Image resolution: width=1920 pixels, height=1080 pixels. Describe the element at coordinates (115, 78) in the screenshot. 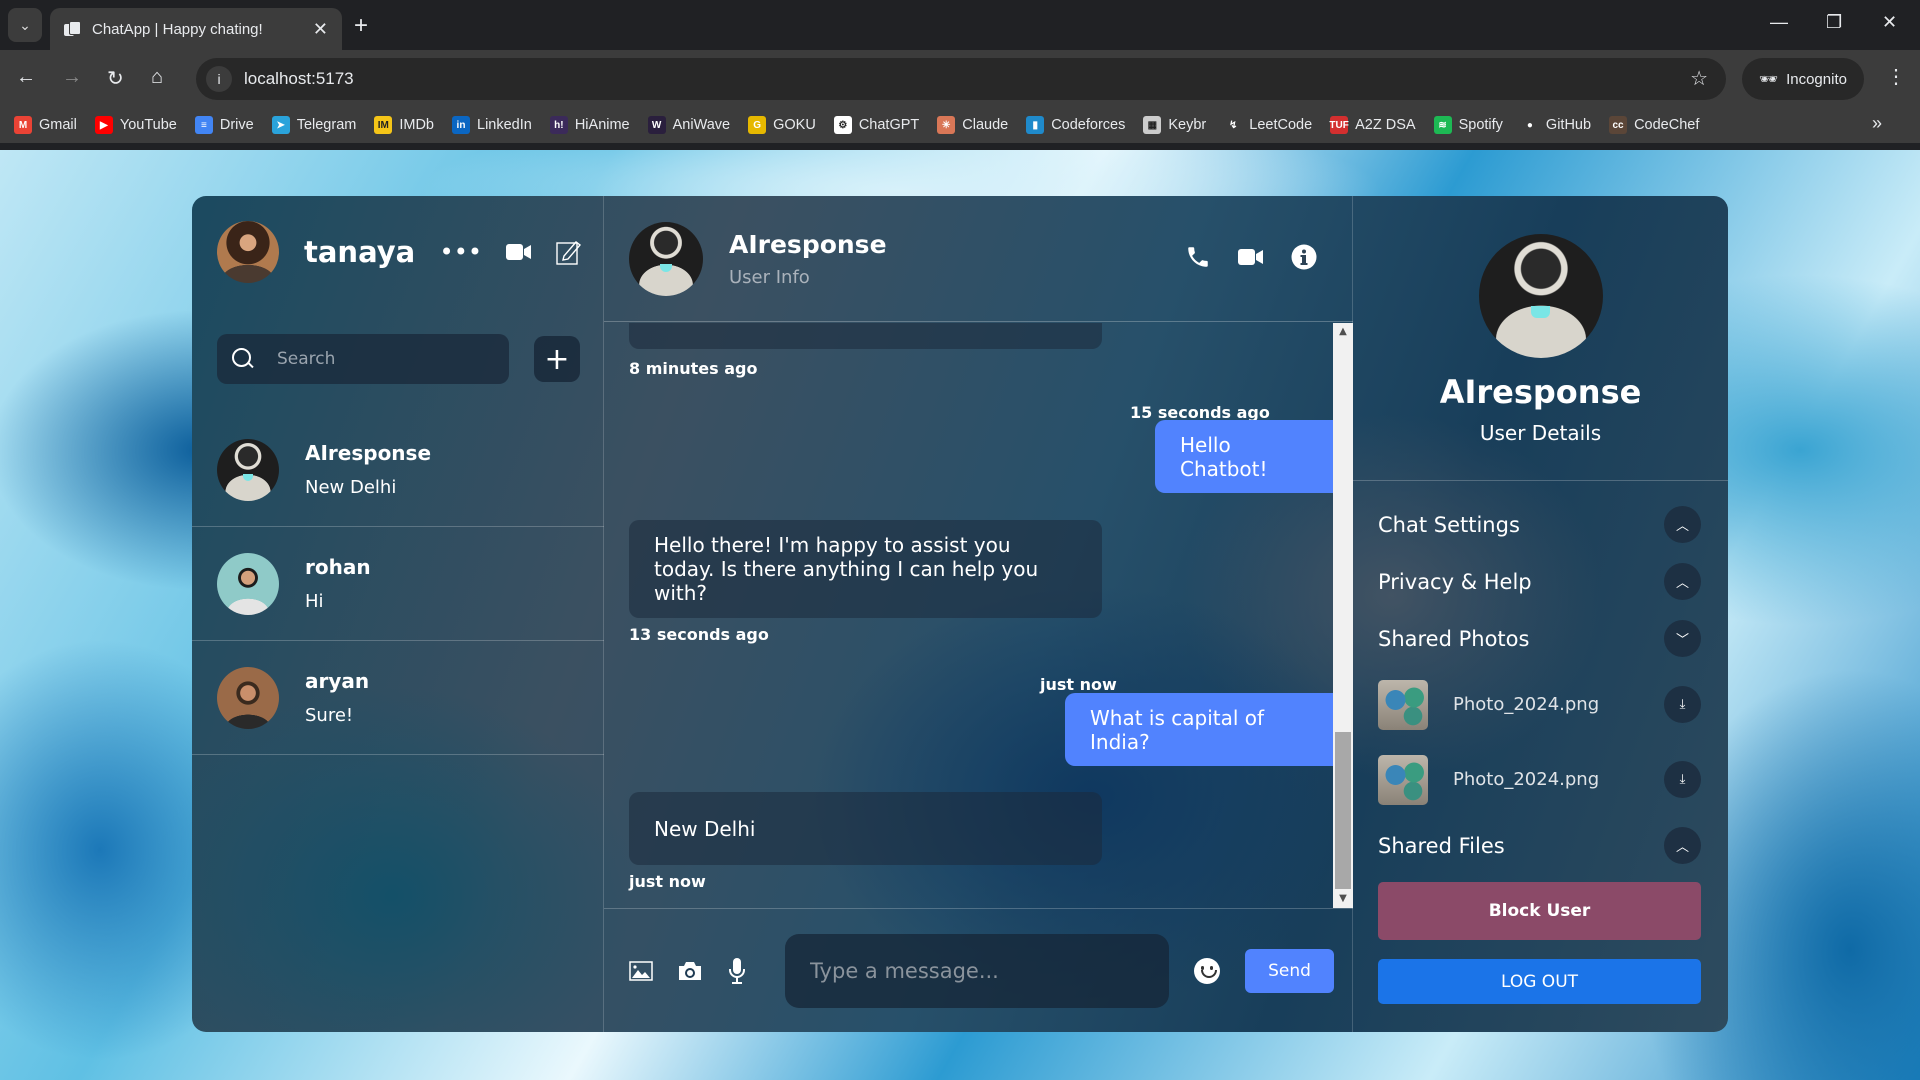

I see `reload-icon: ↻` at that location.